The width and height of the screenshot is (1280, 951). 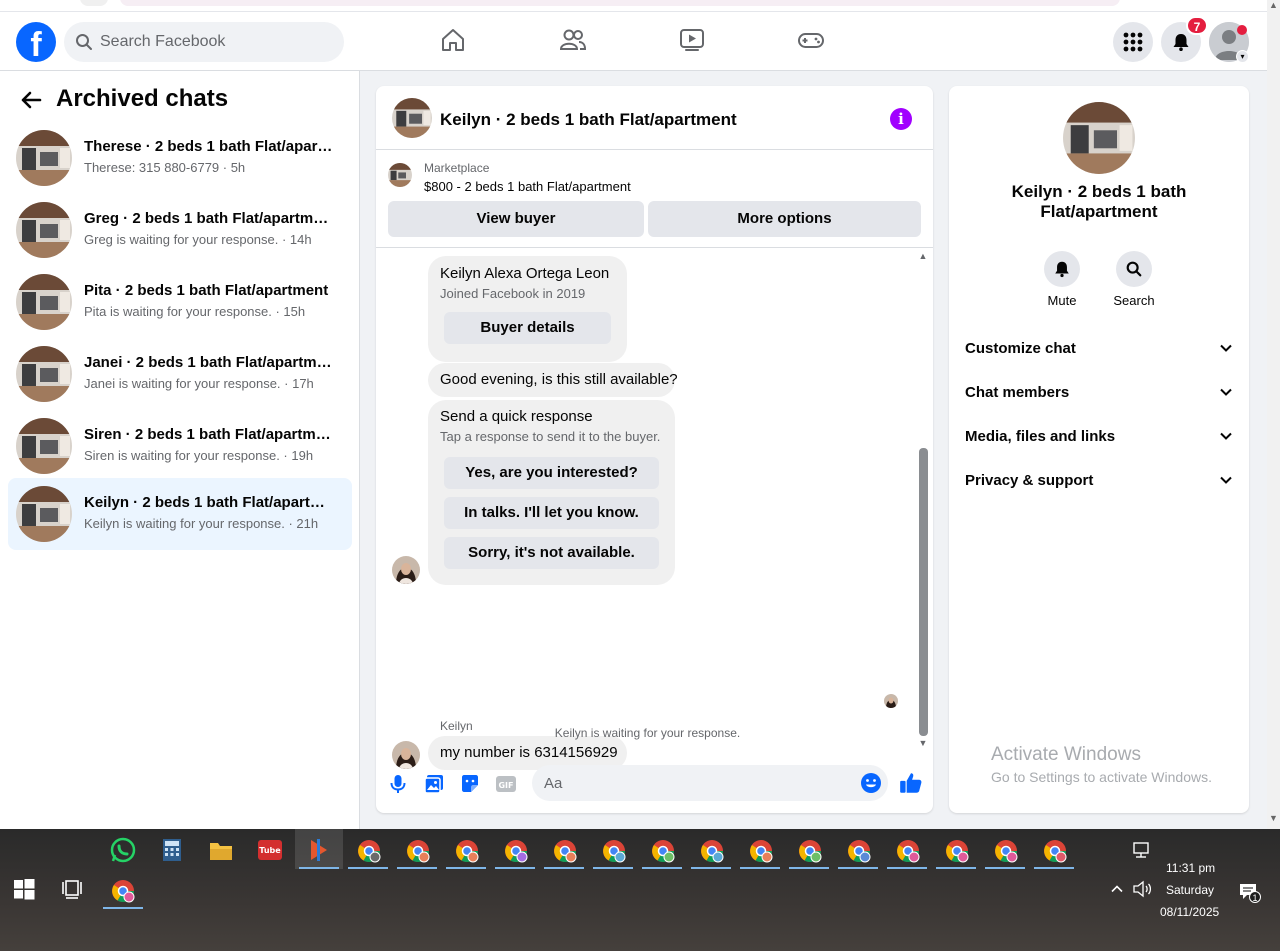 I want to click on message-text: Good evening, is this still available?, so click(x=559, y=379).